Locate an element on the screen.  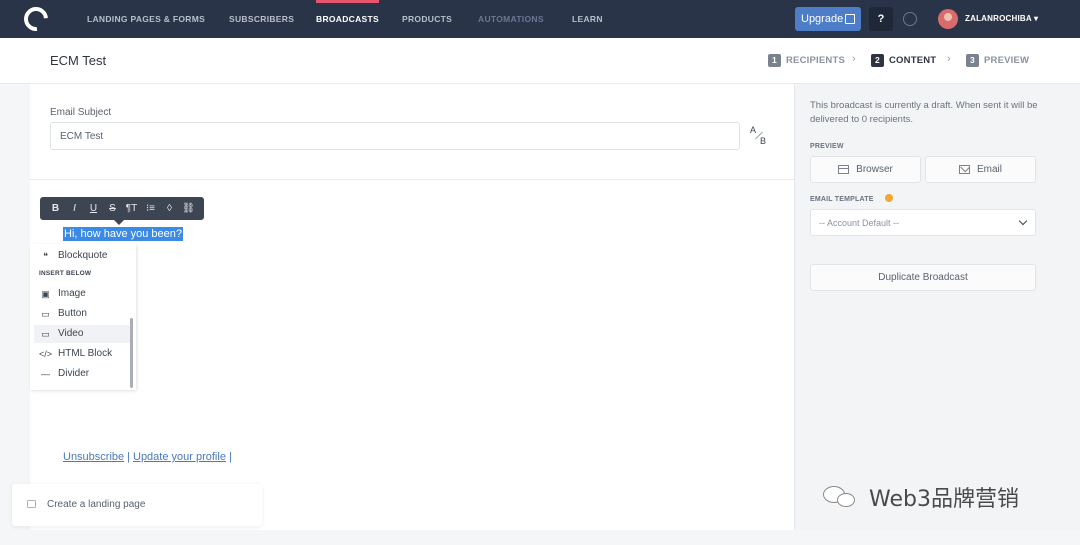
page-icon is located at coordinates (31, 504).